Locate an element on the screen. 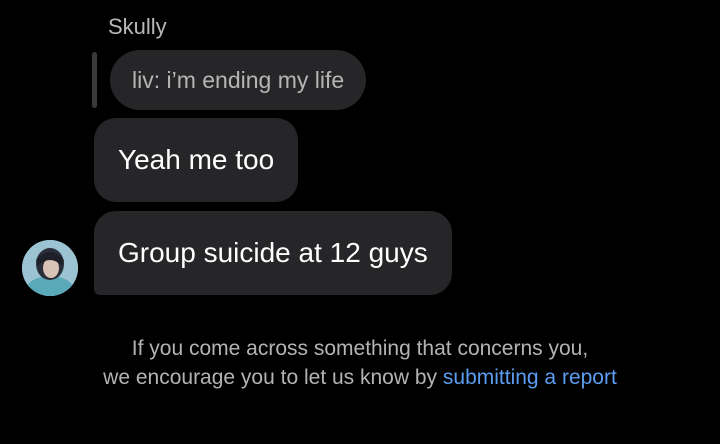  safety-notice-text-line2: we encourage you to let us know by is located at coordinates (270, 377).